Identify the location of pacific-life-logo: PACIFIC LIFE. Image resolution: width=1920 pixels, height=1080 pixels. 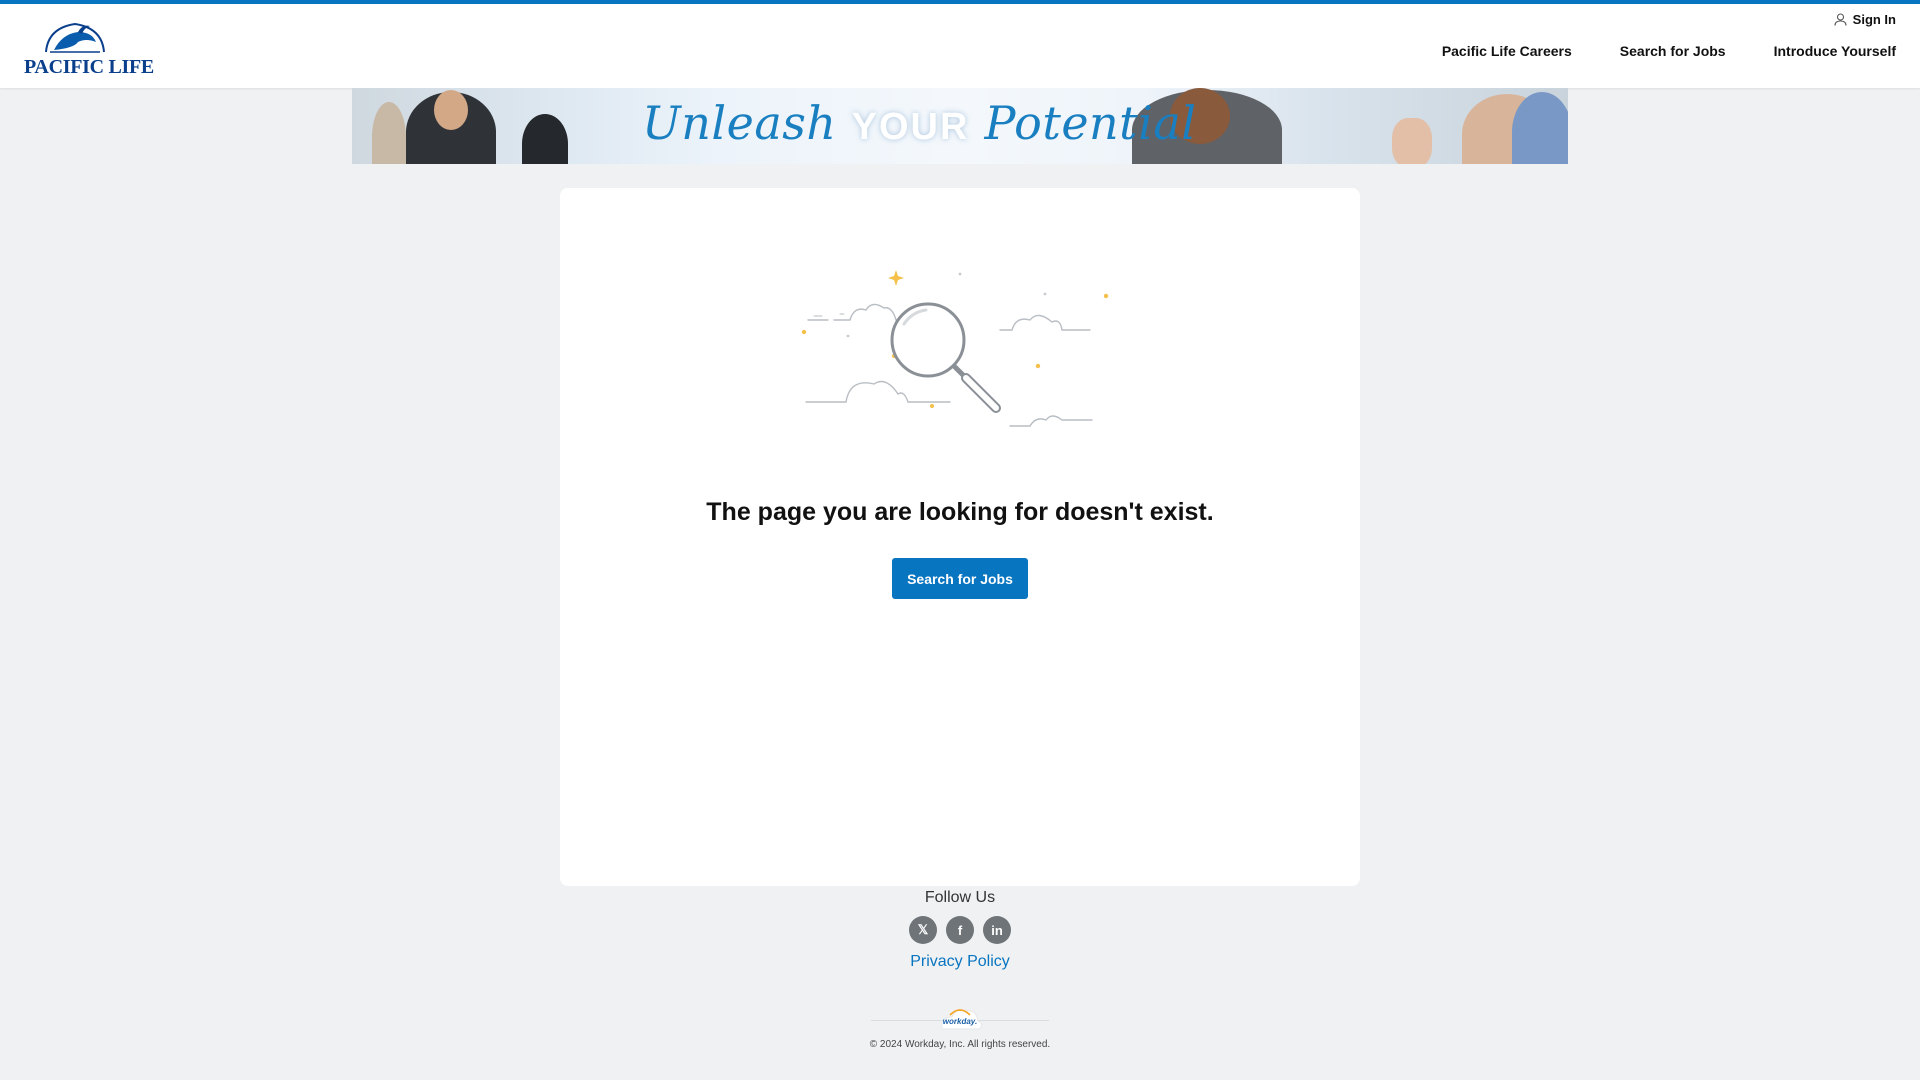
(89, 49).